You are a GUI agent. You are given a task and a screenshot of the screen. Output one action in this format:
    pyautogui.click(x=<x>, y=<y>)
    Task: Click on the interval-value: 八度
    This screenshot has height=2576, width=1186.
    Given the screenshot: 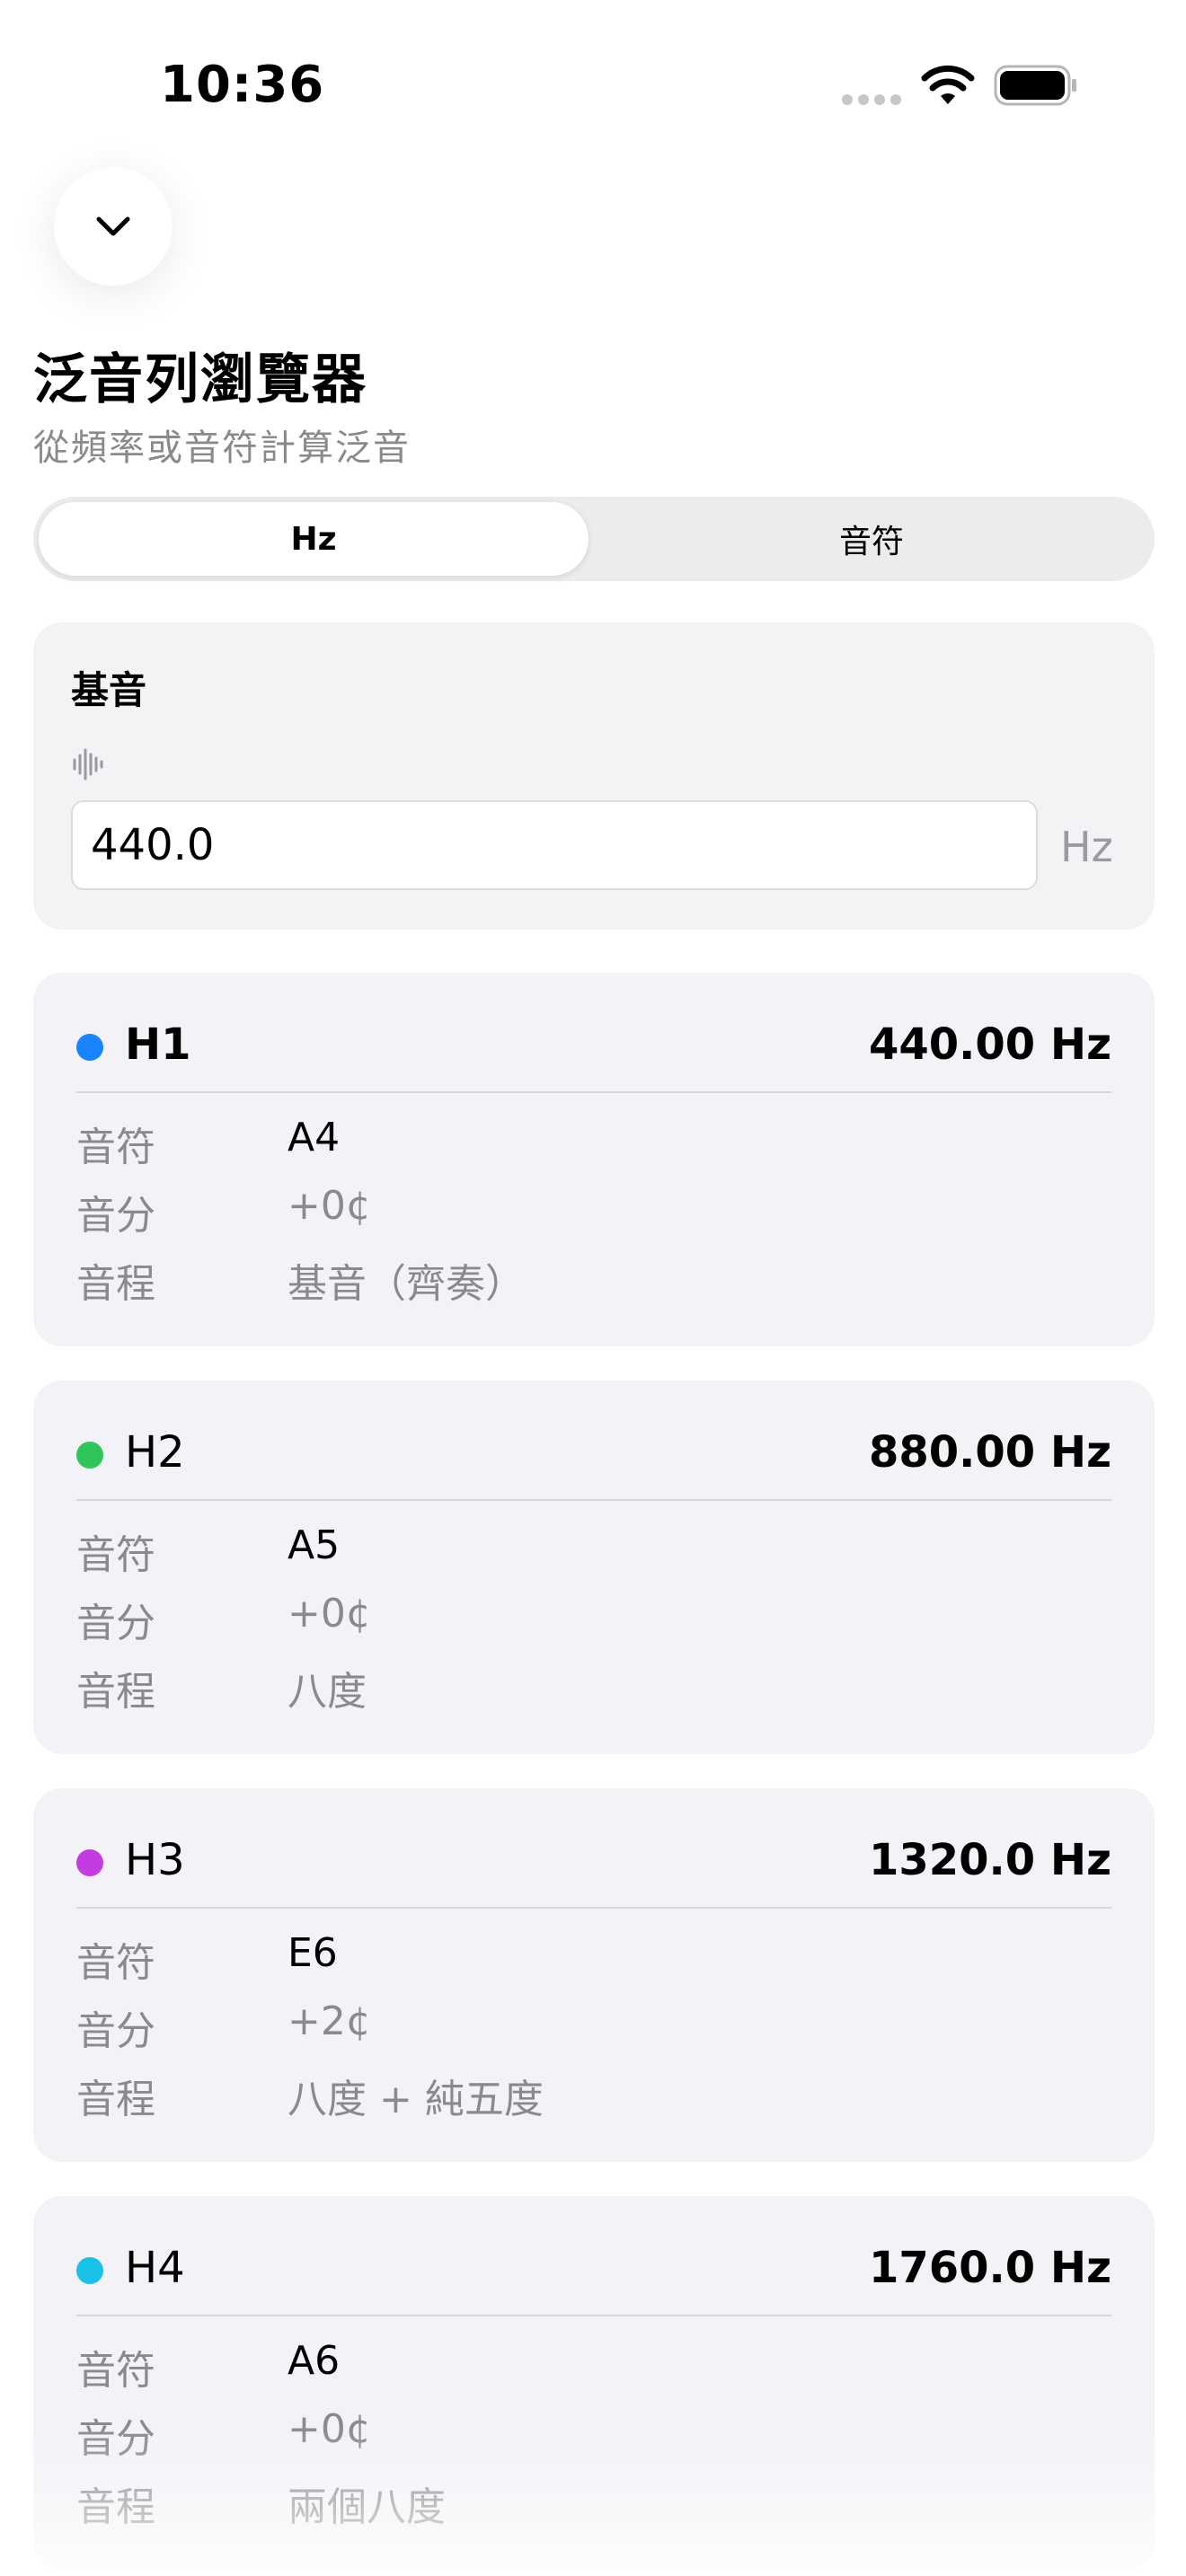 What is the action you would take?
    pyautogui.click(x=327, y=1692)
    